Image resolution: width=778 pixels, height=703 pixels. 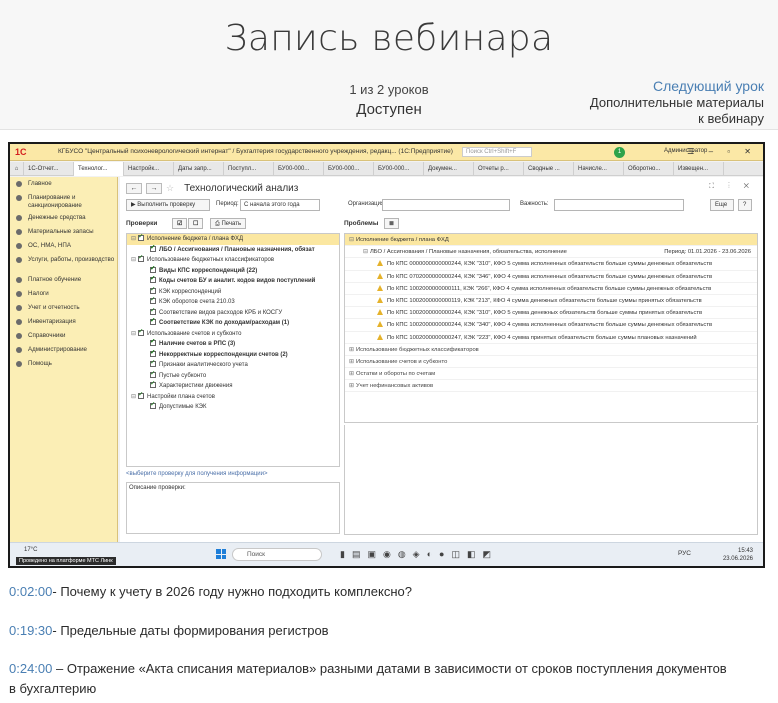 I want to click on favorite-star-icon: ☆, so click(x=170, y=187).